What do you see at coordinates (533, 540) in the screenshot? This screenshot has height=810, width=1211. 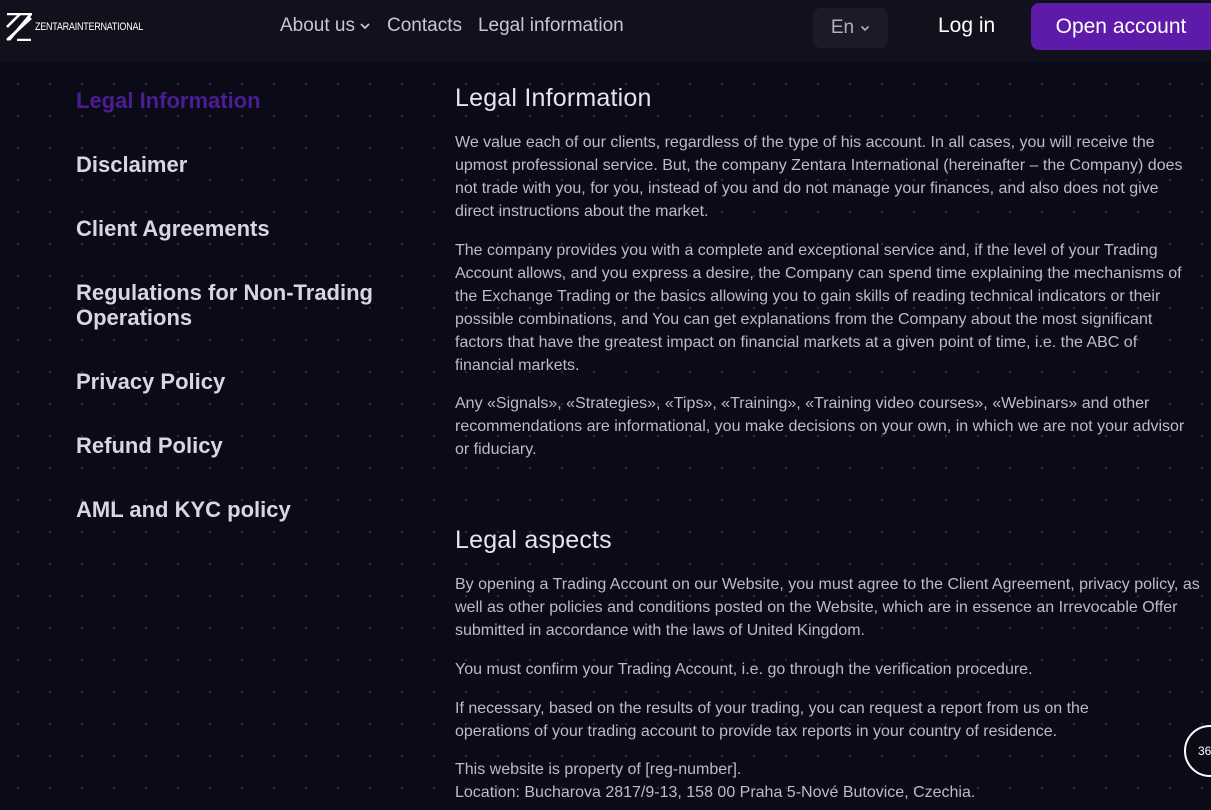 I see `section-title-legal-aspects: Legal aspects` at bounding box center [533, 540].